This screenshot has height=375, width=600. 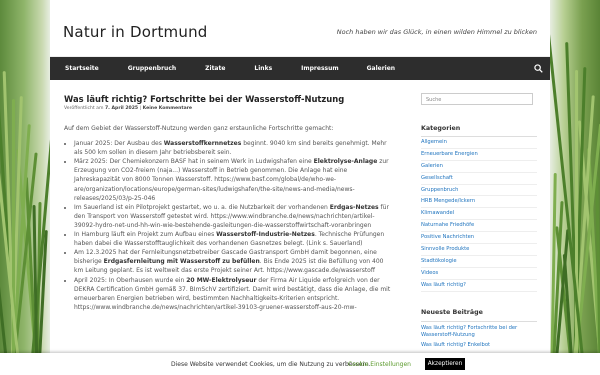 I want to click on category-link: Naturnahe Friedhöfe, so click(x=479, y=226).